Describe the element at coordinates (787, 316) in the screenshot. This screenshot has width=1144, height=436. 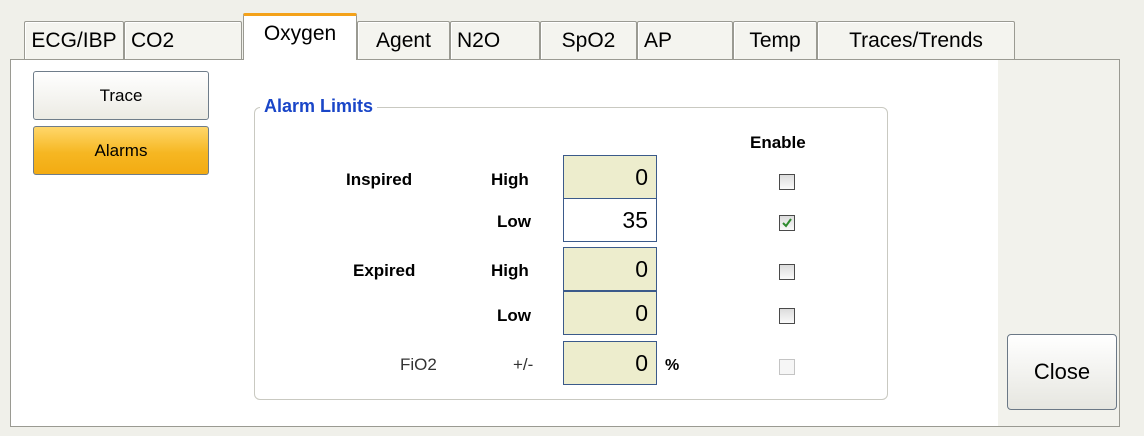
I see `expired-low-enable-checkbox` at that location.